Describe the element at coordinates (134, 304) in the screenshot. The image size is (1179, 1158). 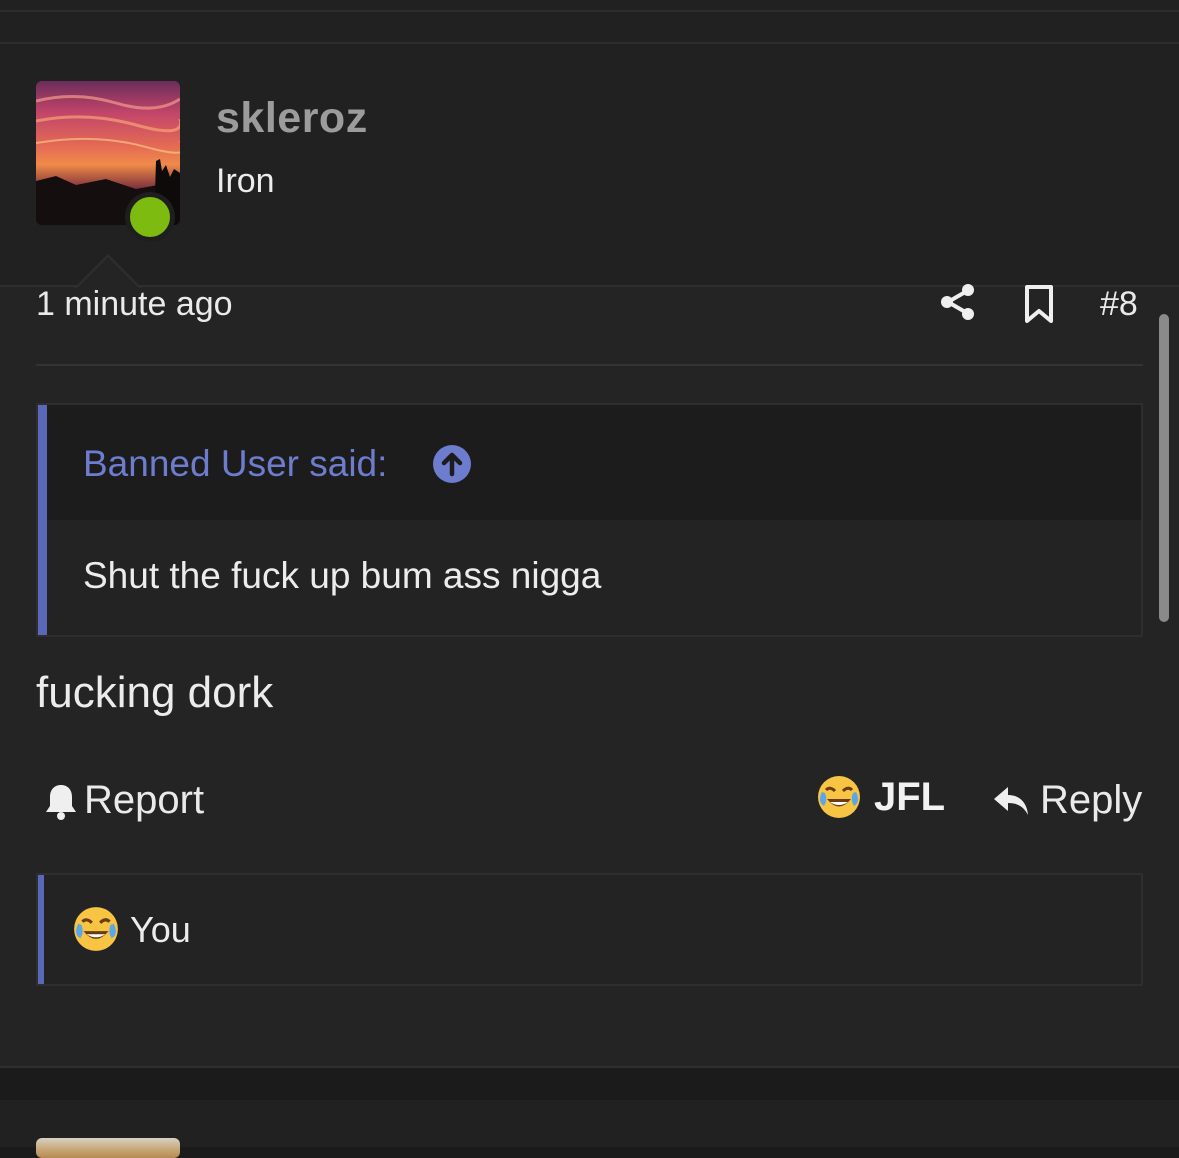
I see `post-timestamp: 1 minute ago` at that location.